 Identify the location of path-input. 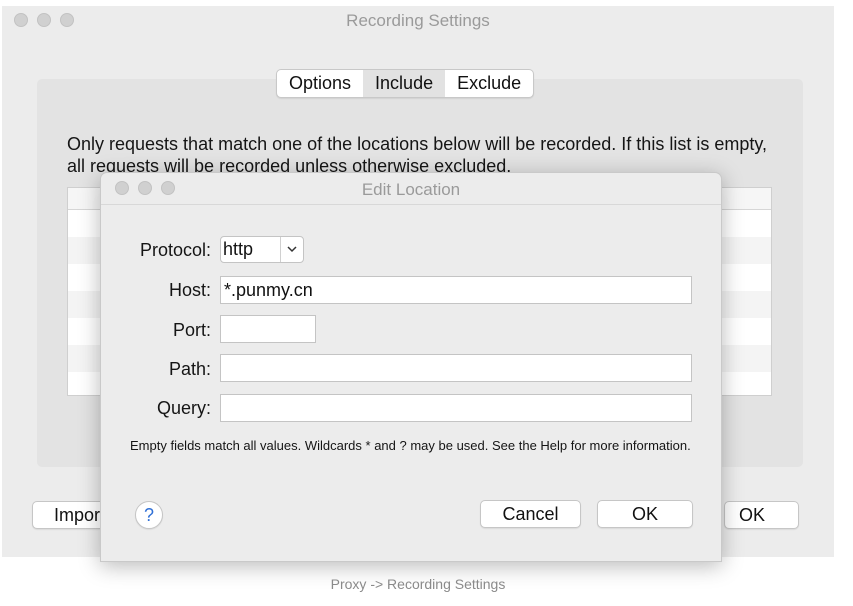
(456, 368).